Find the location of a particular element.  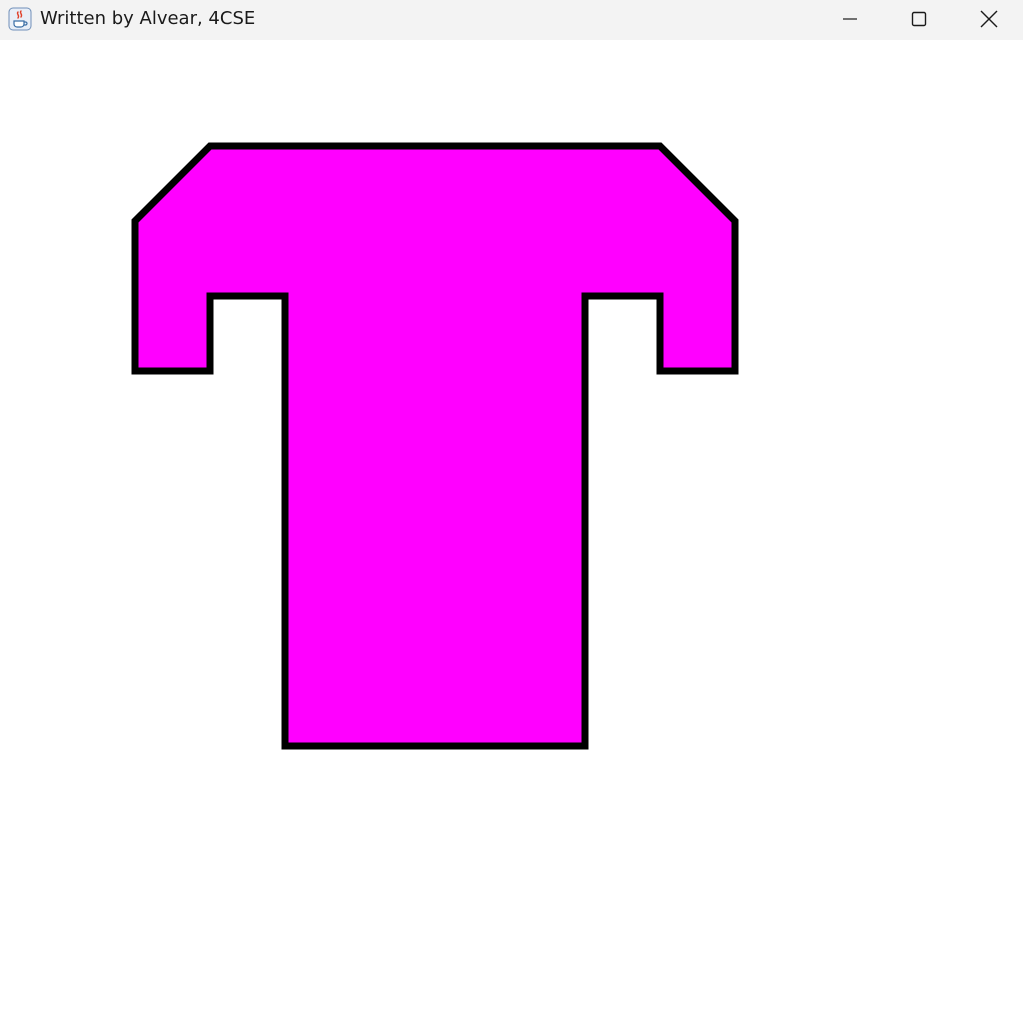

minimize-button is located at coordinates (850, 19).